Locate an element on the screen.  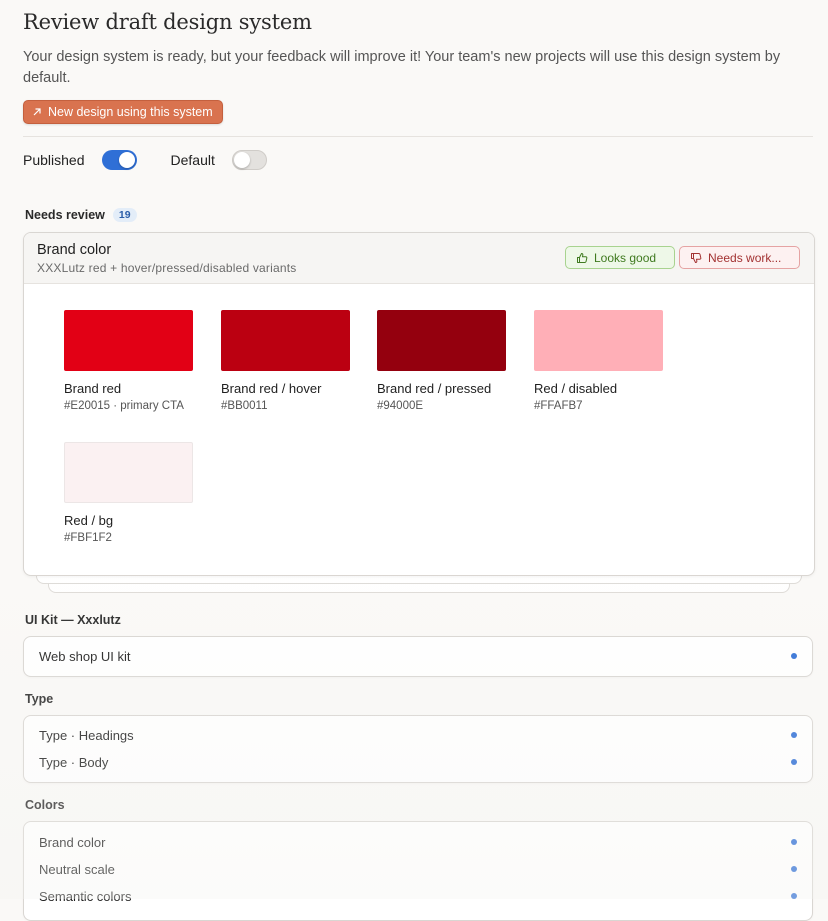
list-item-semantic-colors: Semantic colors is located at coordinates (418, 896).